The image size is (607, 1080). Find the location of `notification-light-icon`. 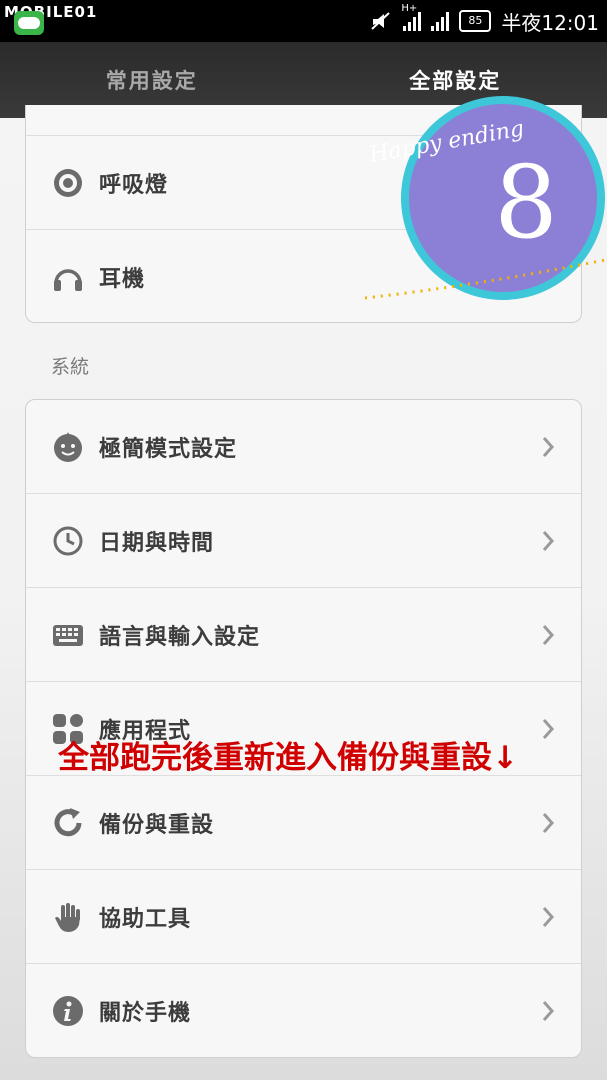

notification-light-icon is located at coordinates (68, 182).